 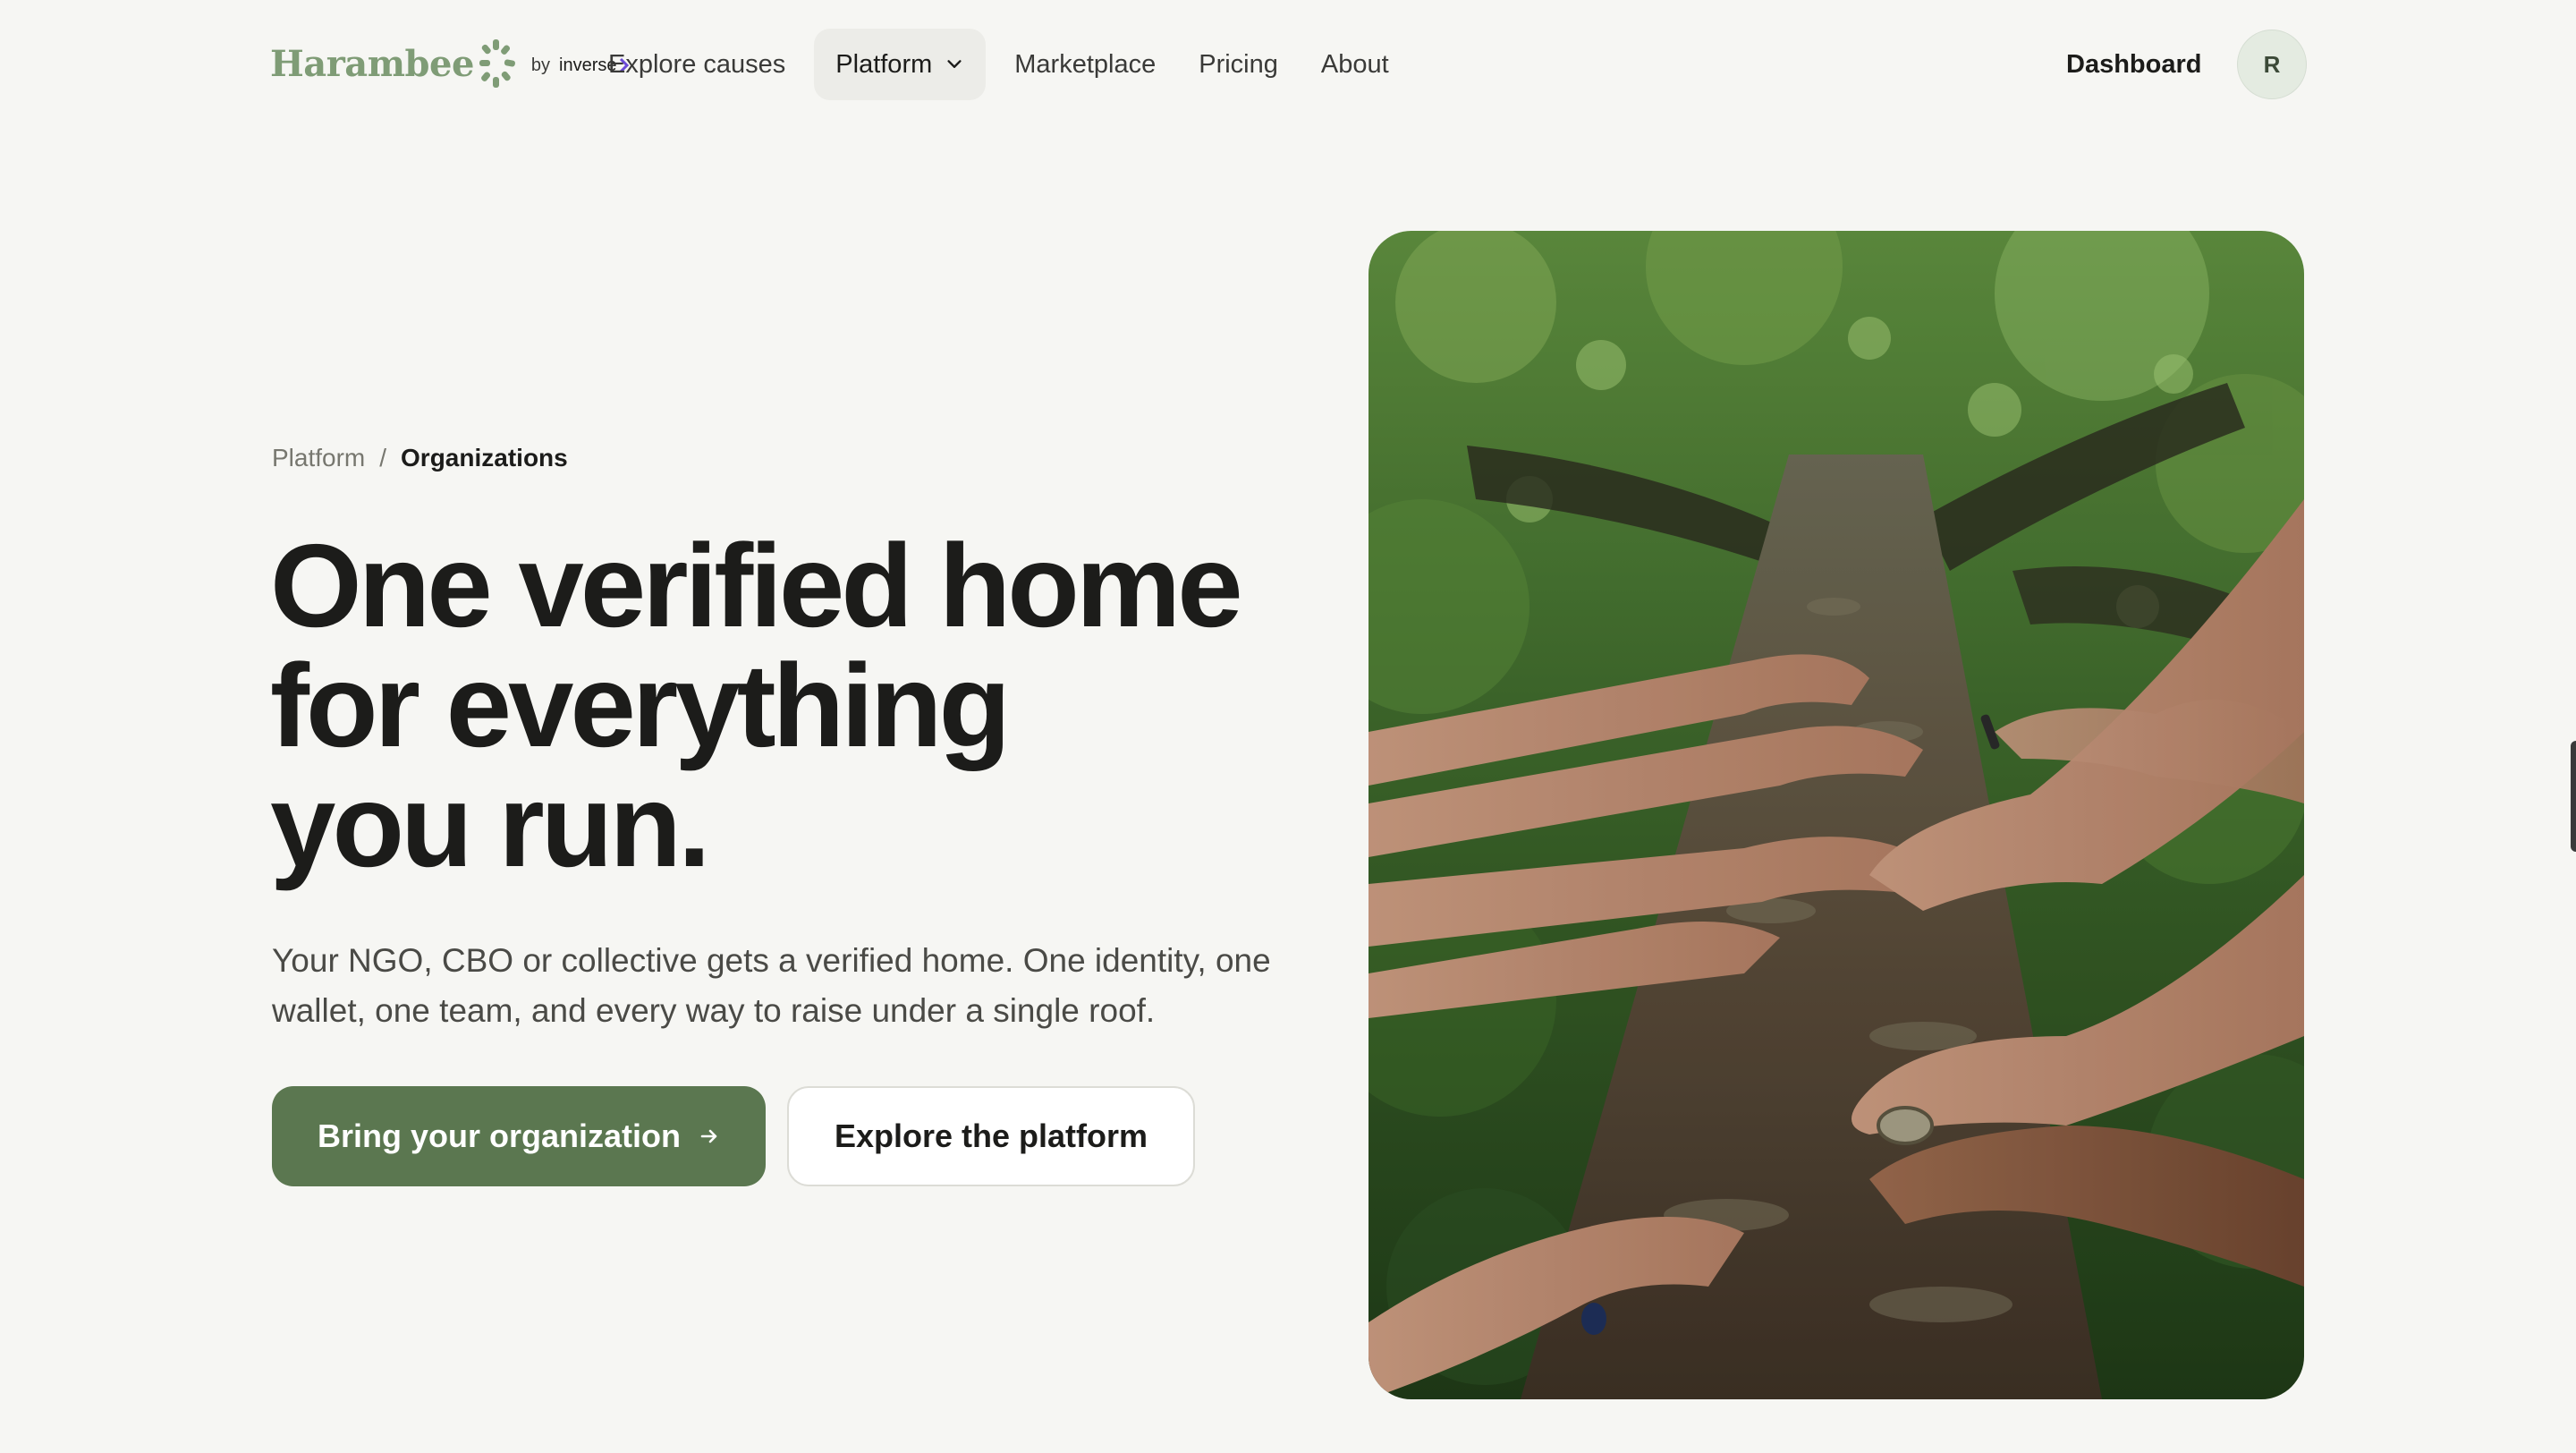 I want to click on nav-pricing: Pricing, so click(x=1238, y=64).